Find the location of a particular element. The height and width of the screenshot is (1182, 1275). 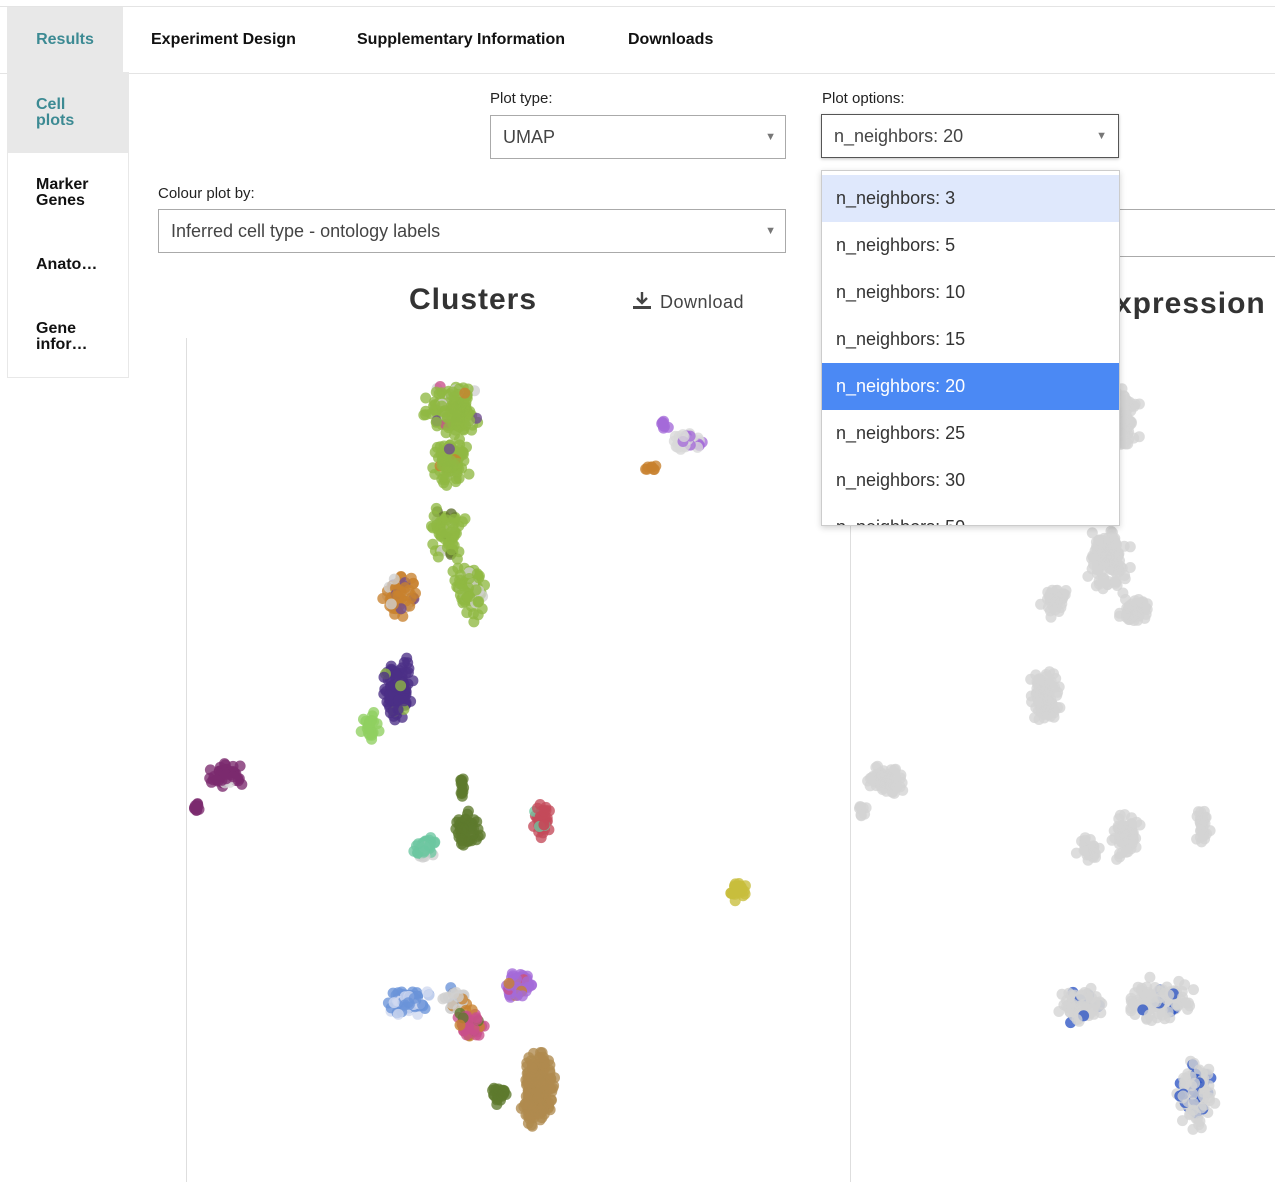

dropdown-option: n_neighbors: 3 is located at coordinates (970, 198).